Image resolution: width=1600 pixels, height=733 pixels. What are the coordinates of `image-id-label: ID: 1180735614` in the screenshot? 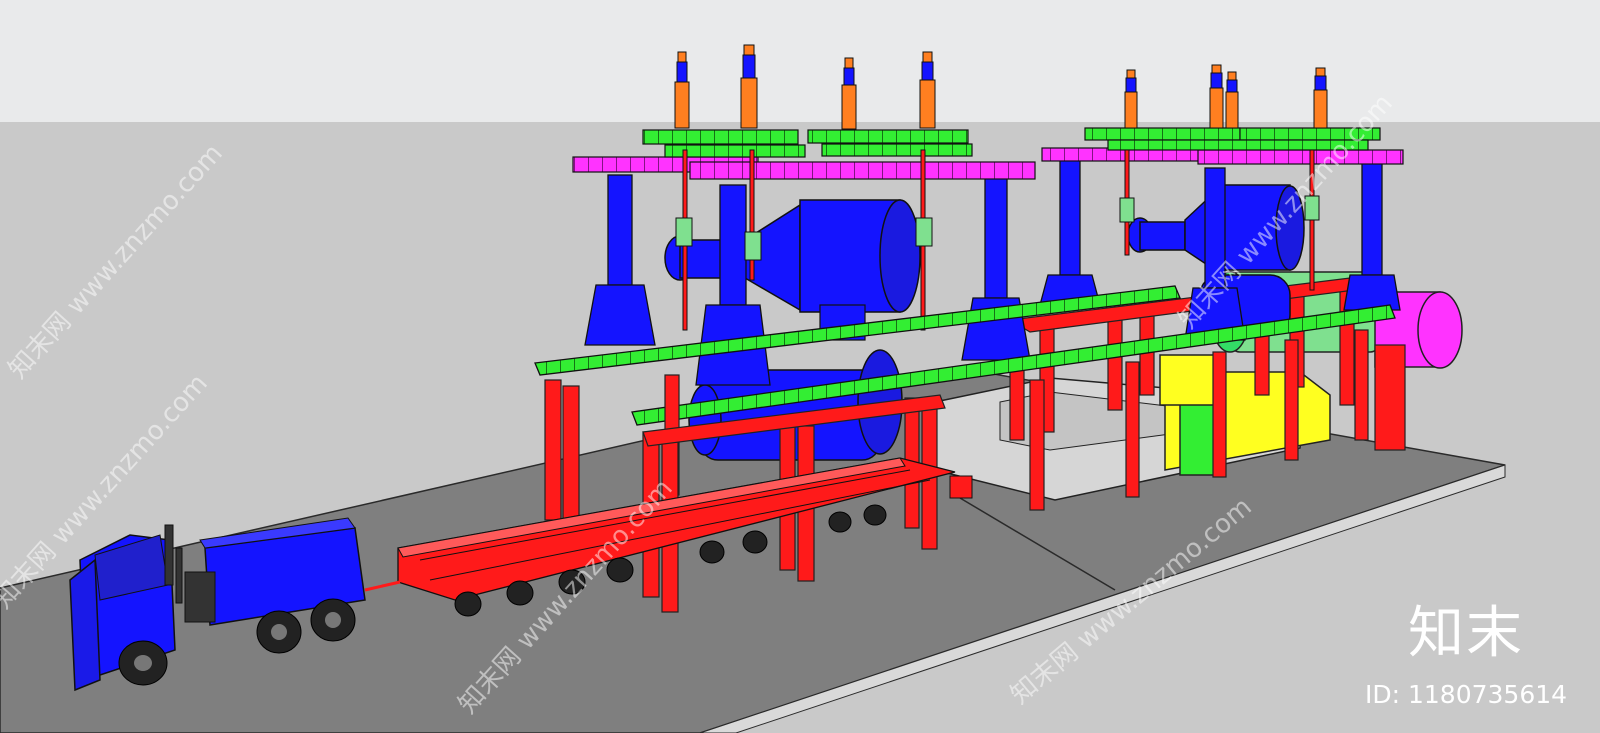 It's located at (1466, 694).